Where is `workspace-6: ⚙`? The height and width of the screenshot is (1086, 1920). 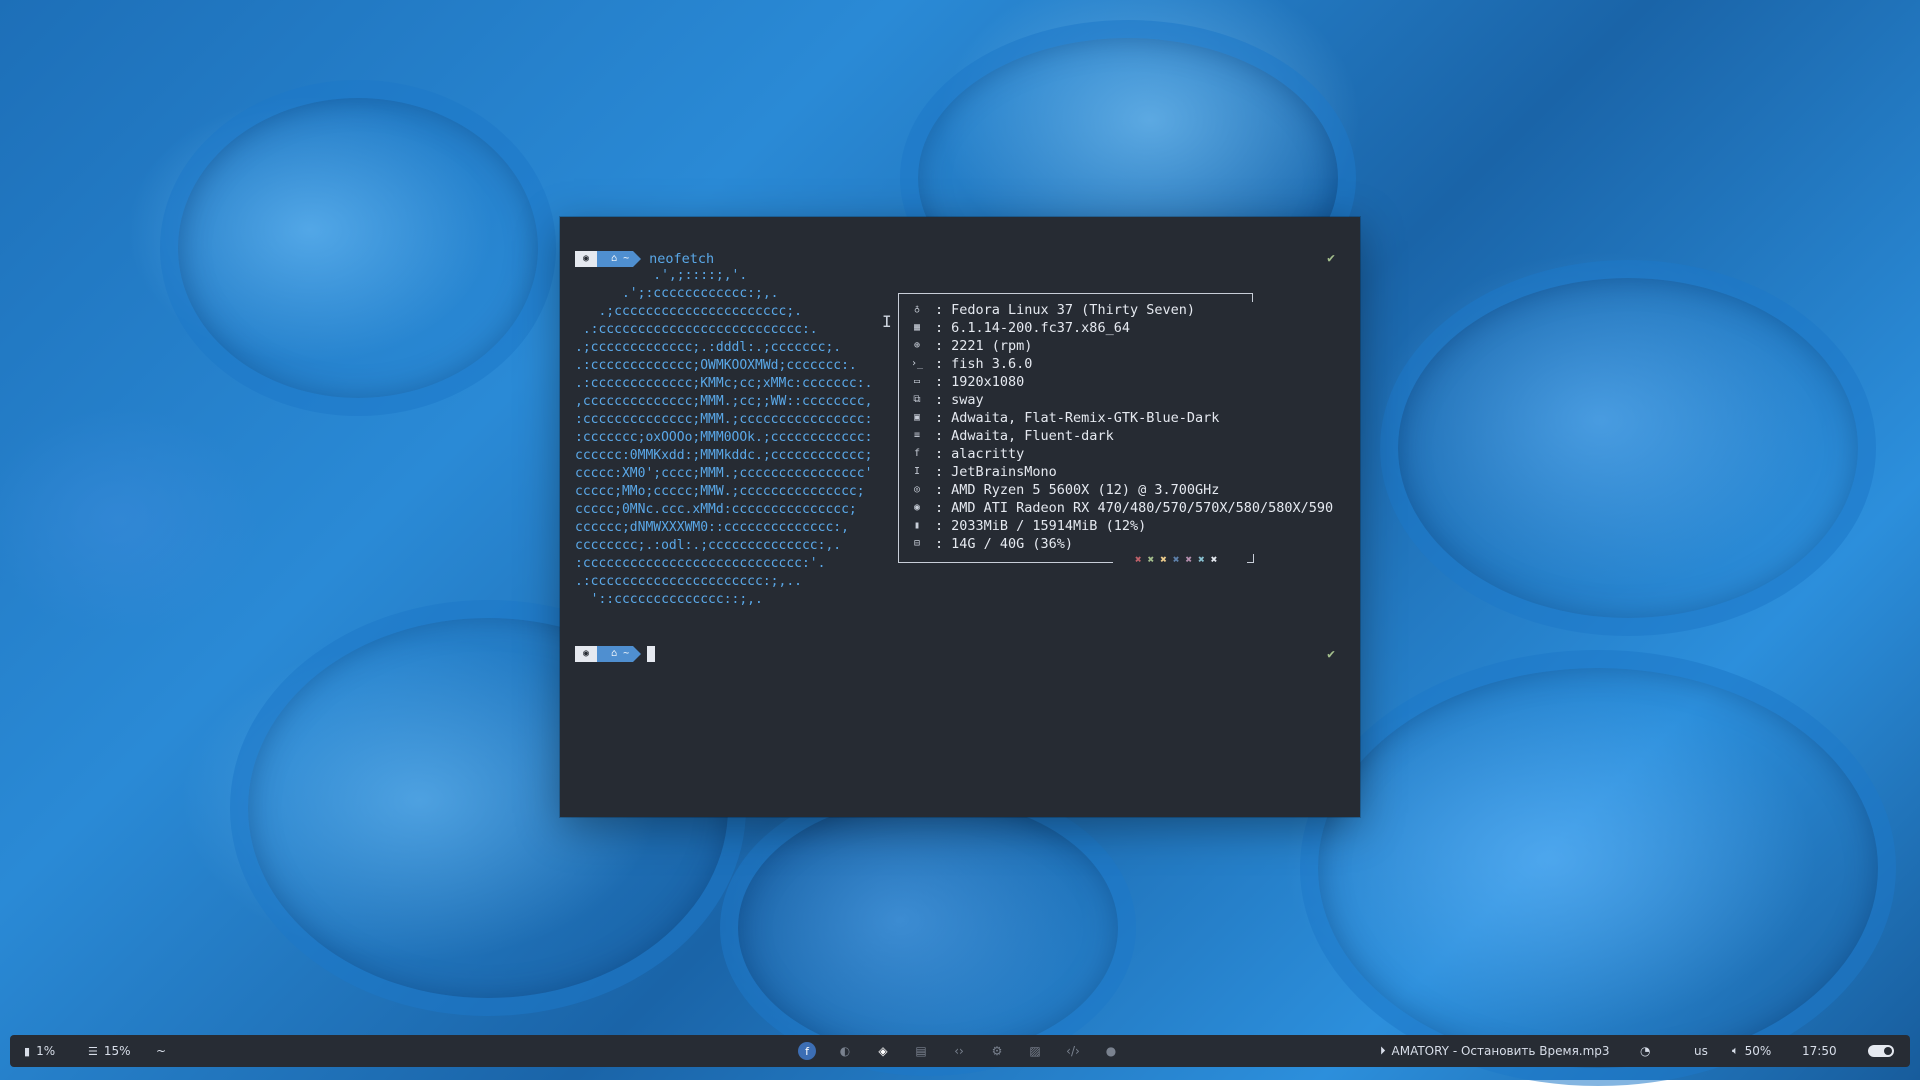 workspace-6: ⚙ is located at coordinates (997, 1051).